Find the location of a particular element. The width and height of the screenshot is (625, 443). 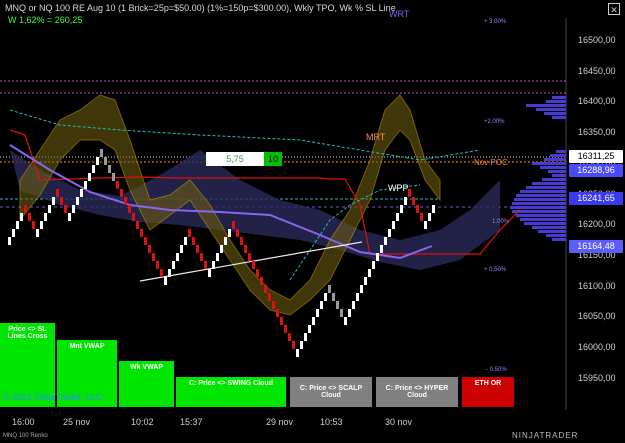

pct-label: 1.00% is located at coordinates (501, 222).